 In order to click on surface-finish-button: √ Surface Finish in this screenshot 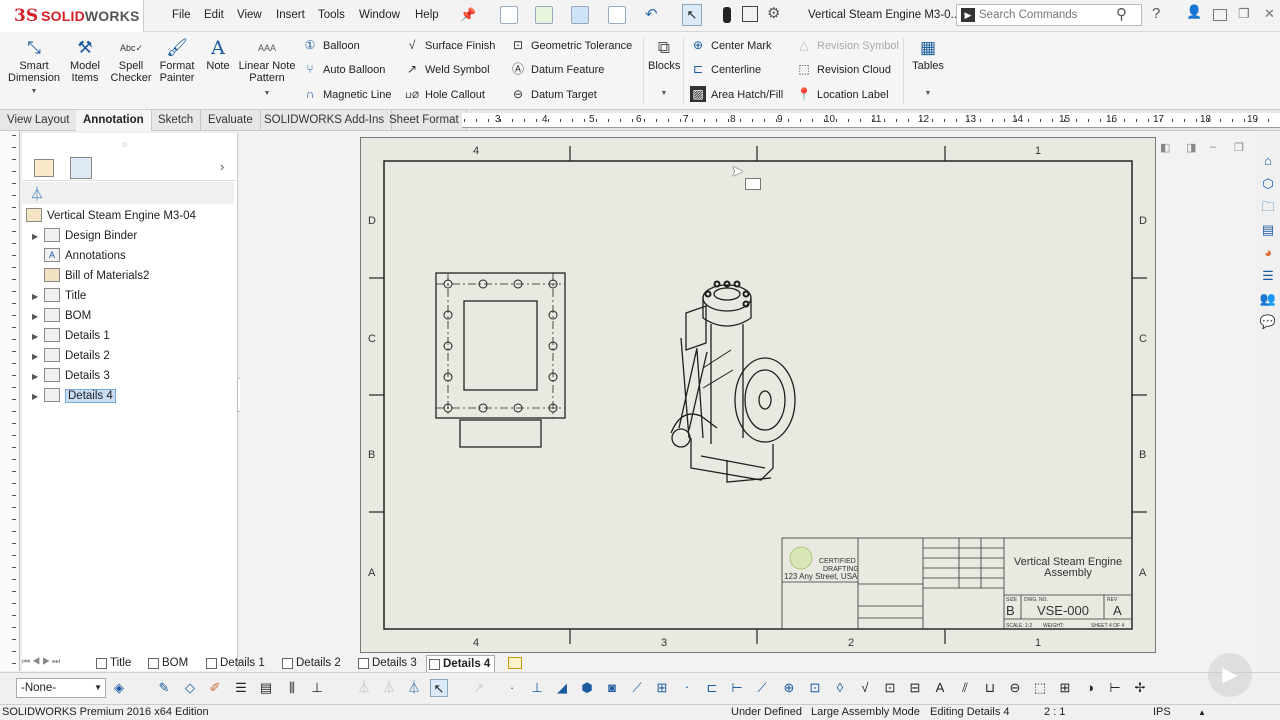, I will do `click(450, 46)`.